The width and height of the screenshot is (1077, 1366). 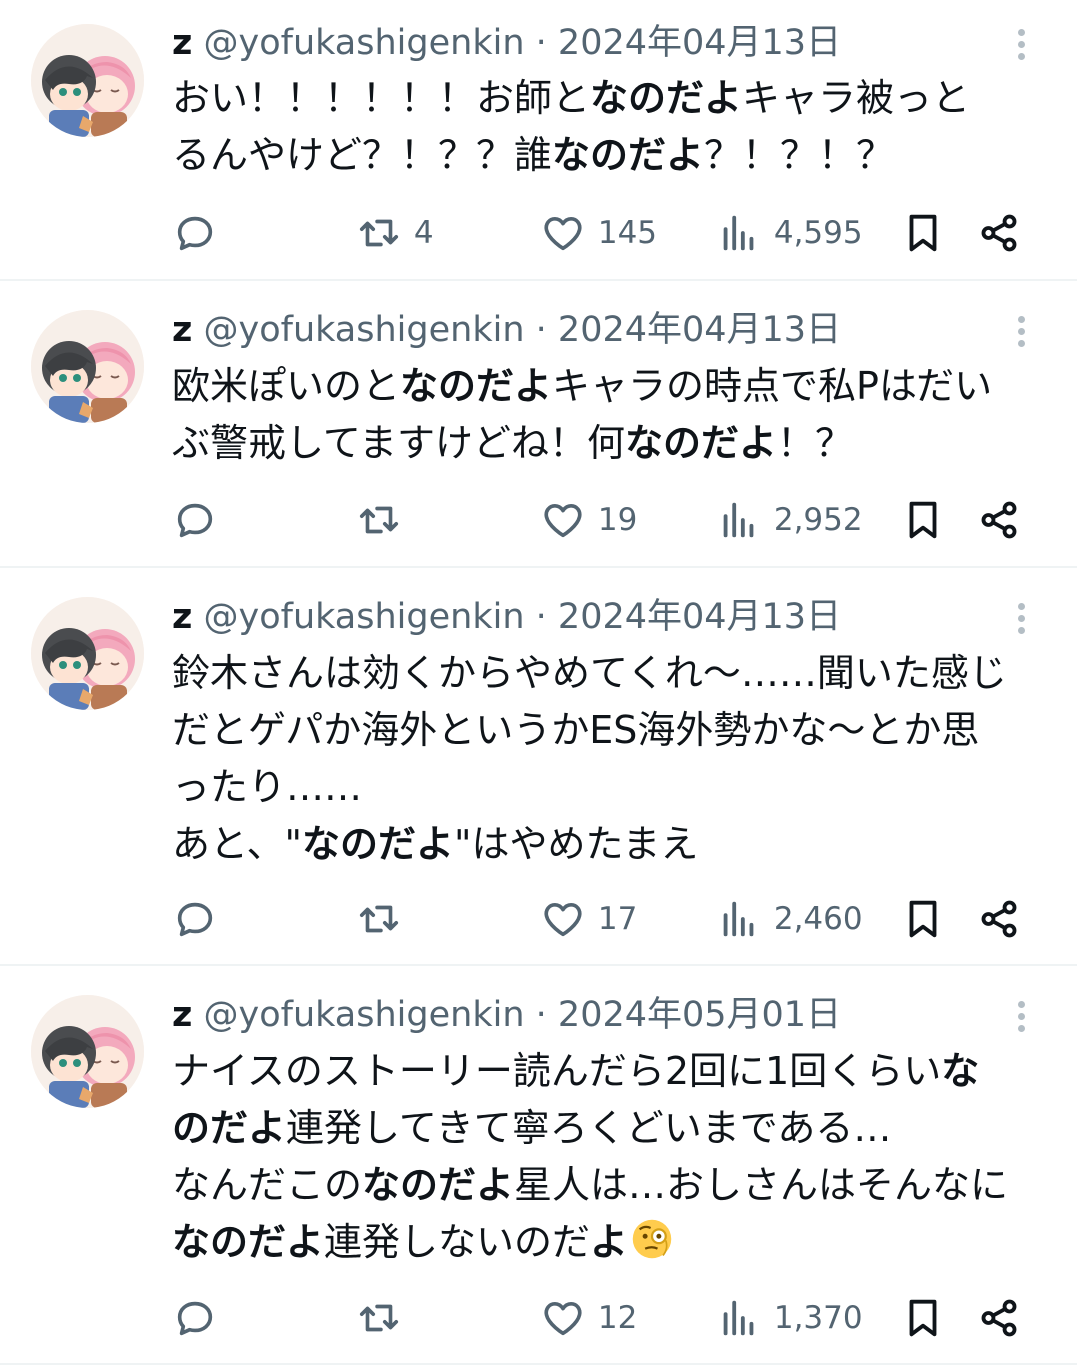 What do you see at coordinates (612, 155) in the screenshot?
I see `tweet-text-line: るんやけど？！？？誰なのだよ？！？！？` at bounding box center [612, 155].